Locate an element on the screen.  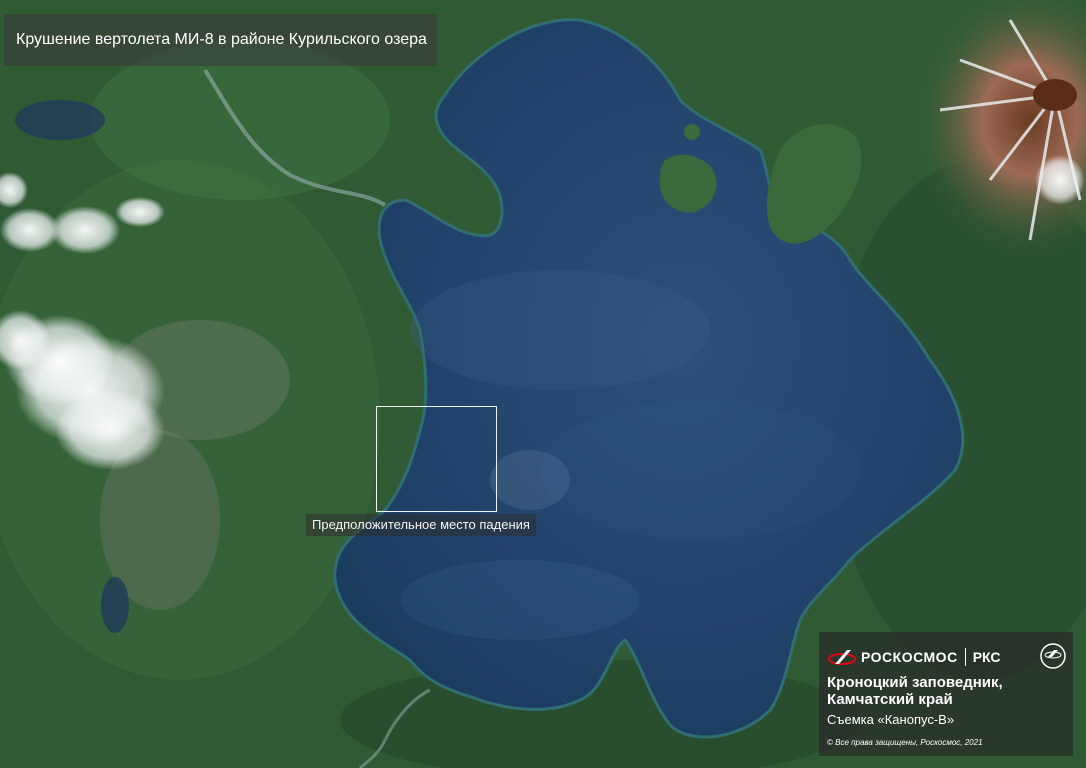
brand-rks: РКС is located at coordinates (986, 657).